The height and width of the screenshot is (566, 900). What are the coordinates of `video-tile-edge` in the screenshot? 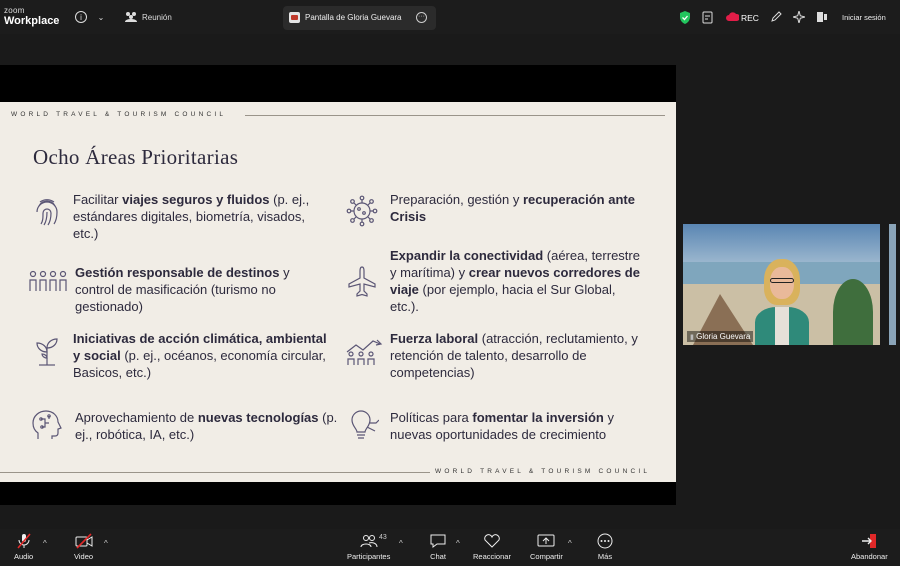 It's located at (892, 284).